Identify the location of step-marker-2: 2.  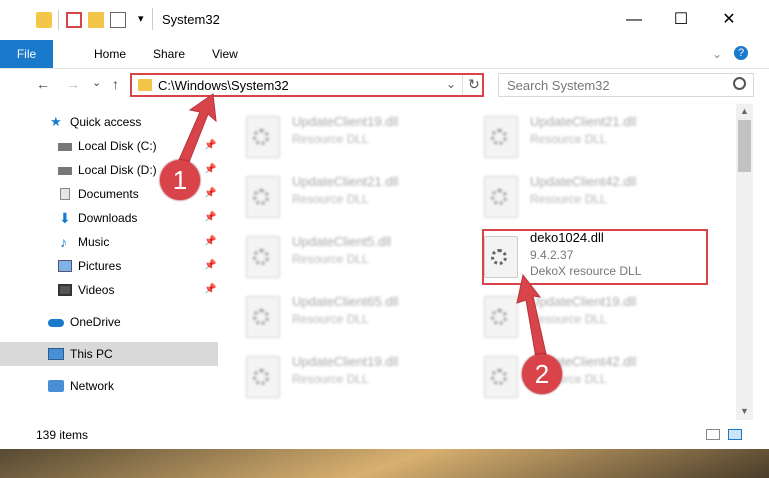
(542, 374).